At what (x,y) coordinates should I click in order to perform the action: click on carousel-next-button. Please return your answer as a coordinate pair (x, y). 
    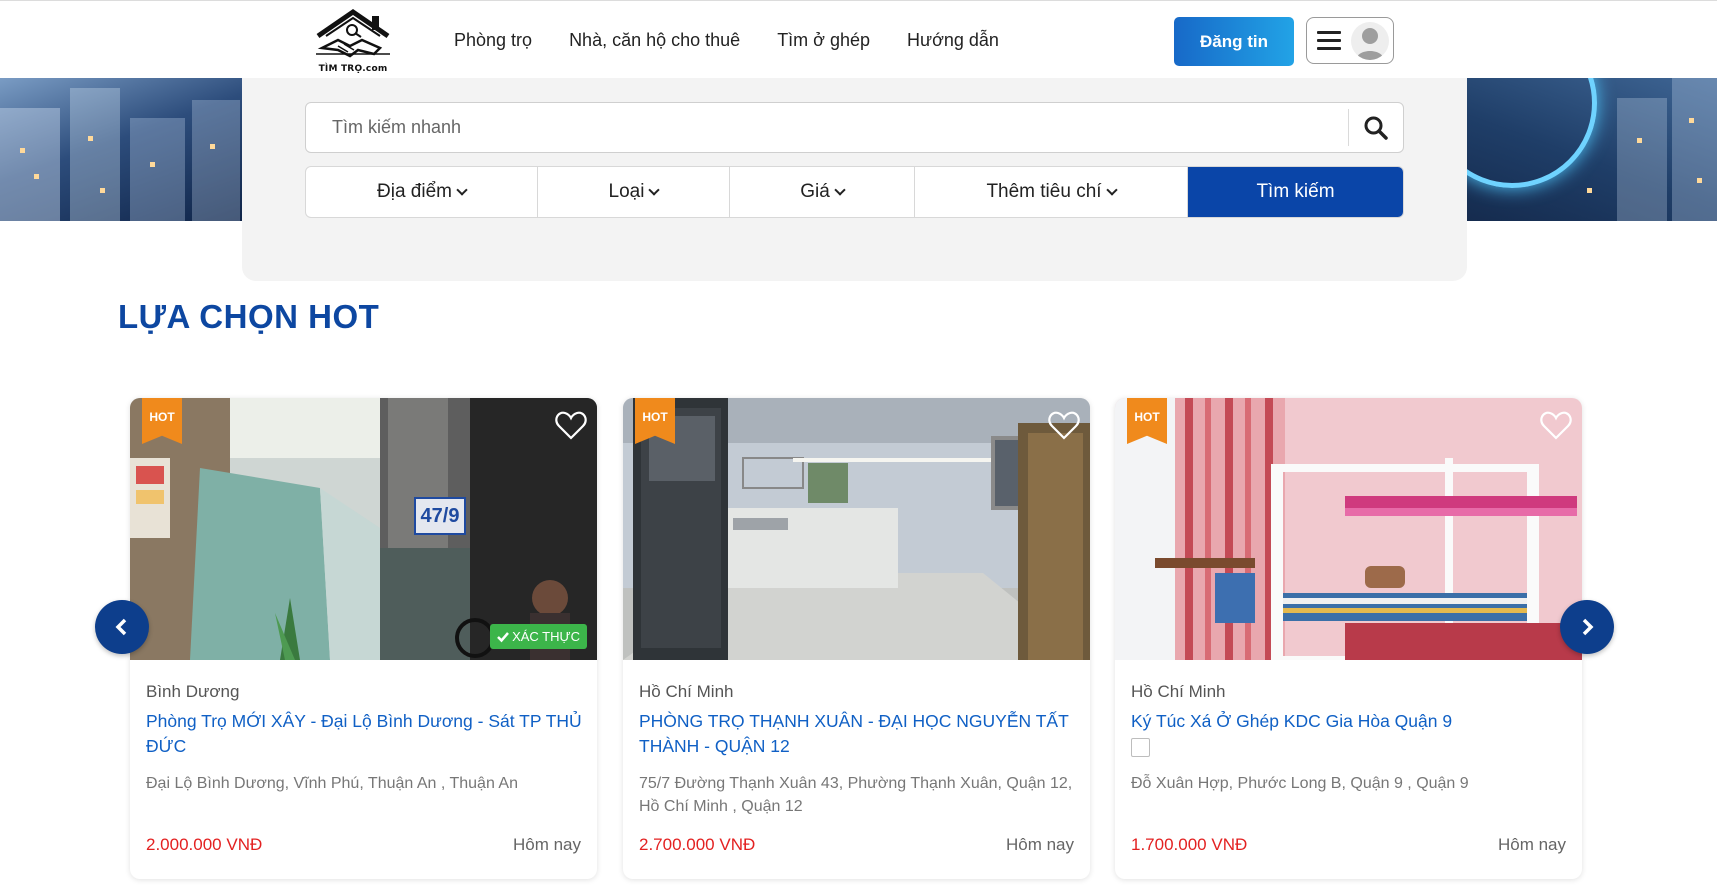
    Looking at the image, I should click on (1587, 627).